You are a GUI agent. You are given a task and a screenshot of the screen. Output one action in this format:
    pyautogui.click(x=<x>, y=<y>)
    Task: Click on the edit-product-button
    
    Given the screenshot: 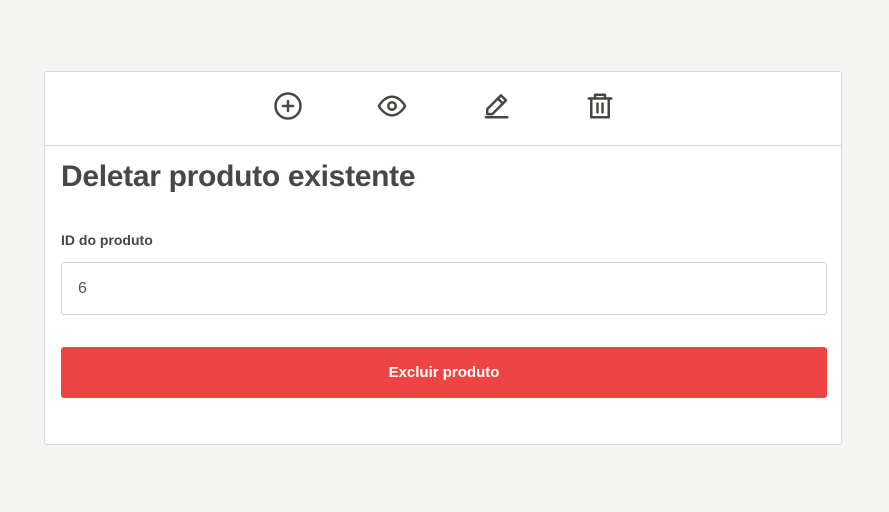 What is the action you would take?
    pyautogui.click(x=496, y=106)
    